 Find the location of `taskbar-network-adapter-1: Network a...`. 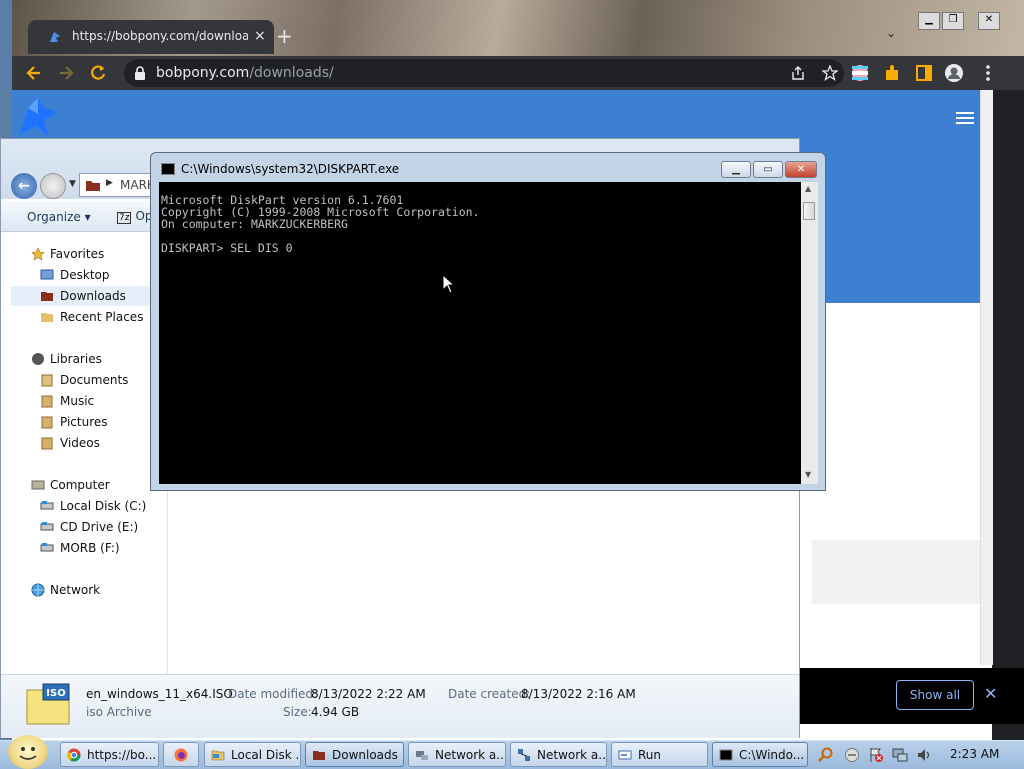

taskbar-network-adapter-1: Network a... is located at coordinates (457, 754).